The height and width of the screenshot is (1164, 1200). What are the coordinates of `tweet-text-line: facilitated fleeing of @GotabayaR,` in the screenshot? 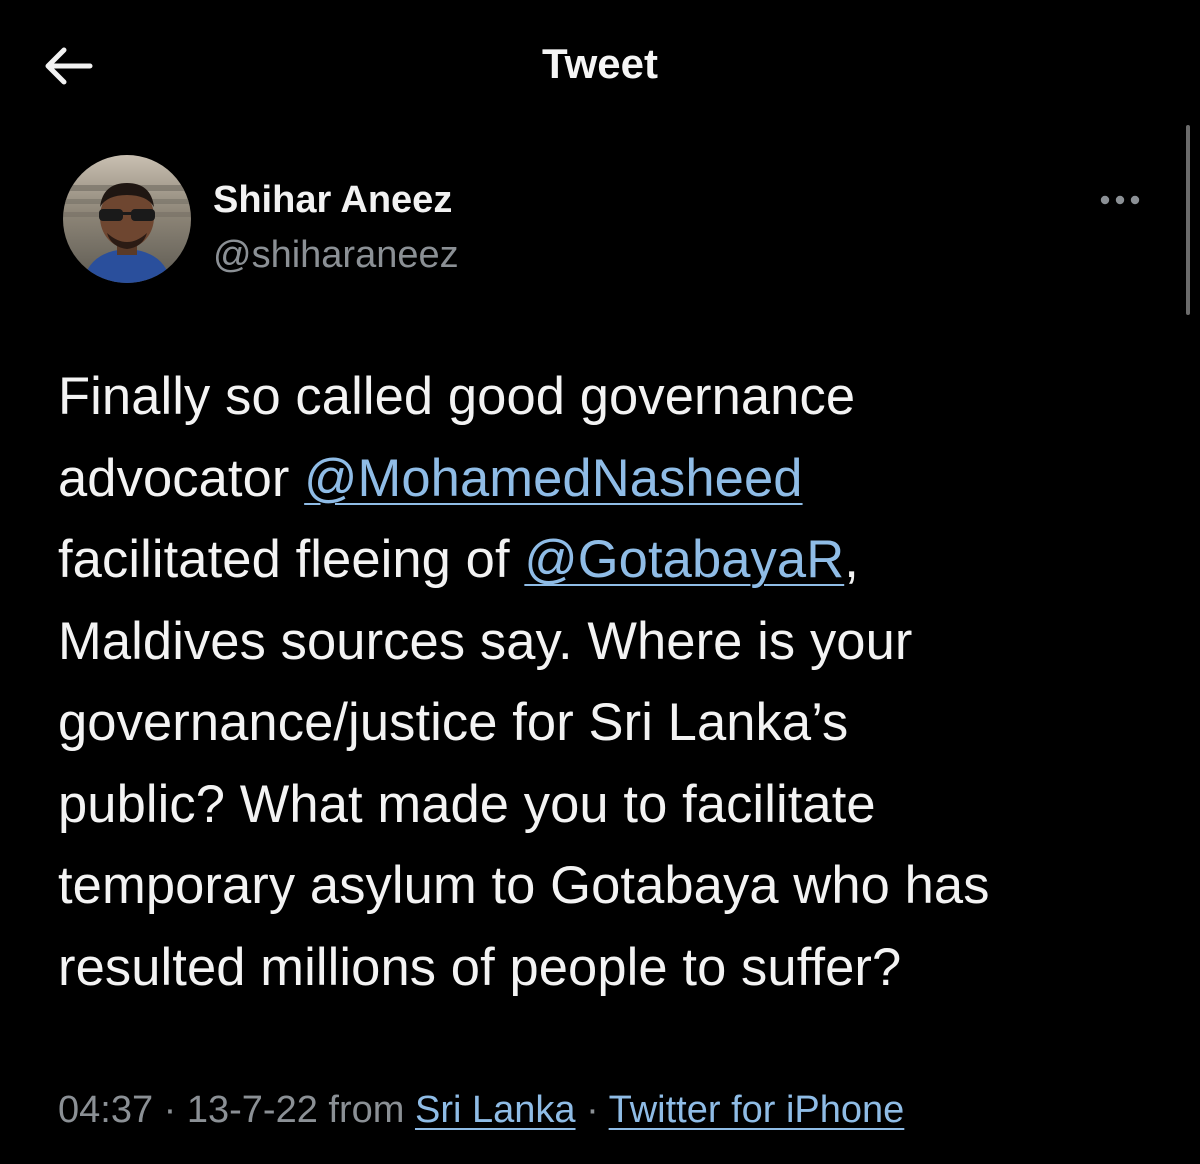 It's located at (613, 560).